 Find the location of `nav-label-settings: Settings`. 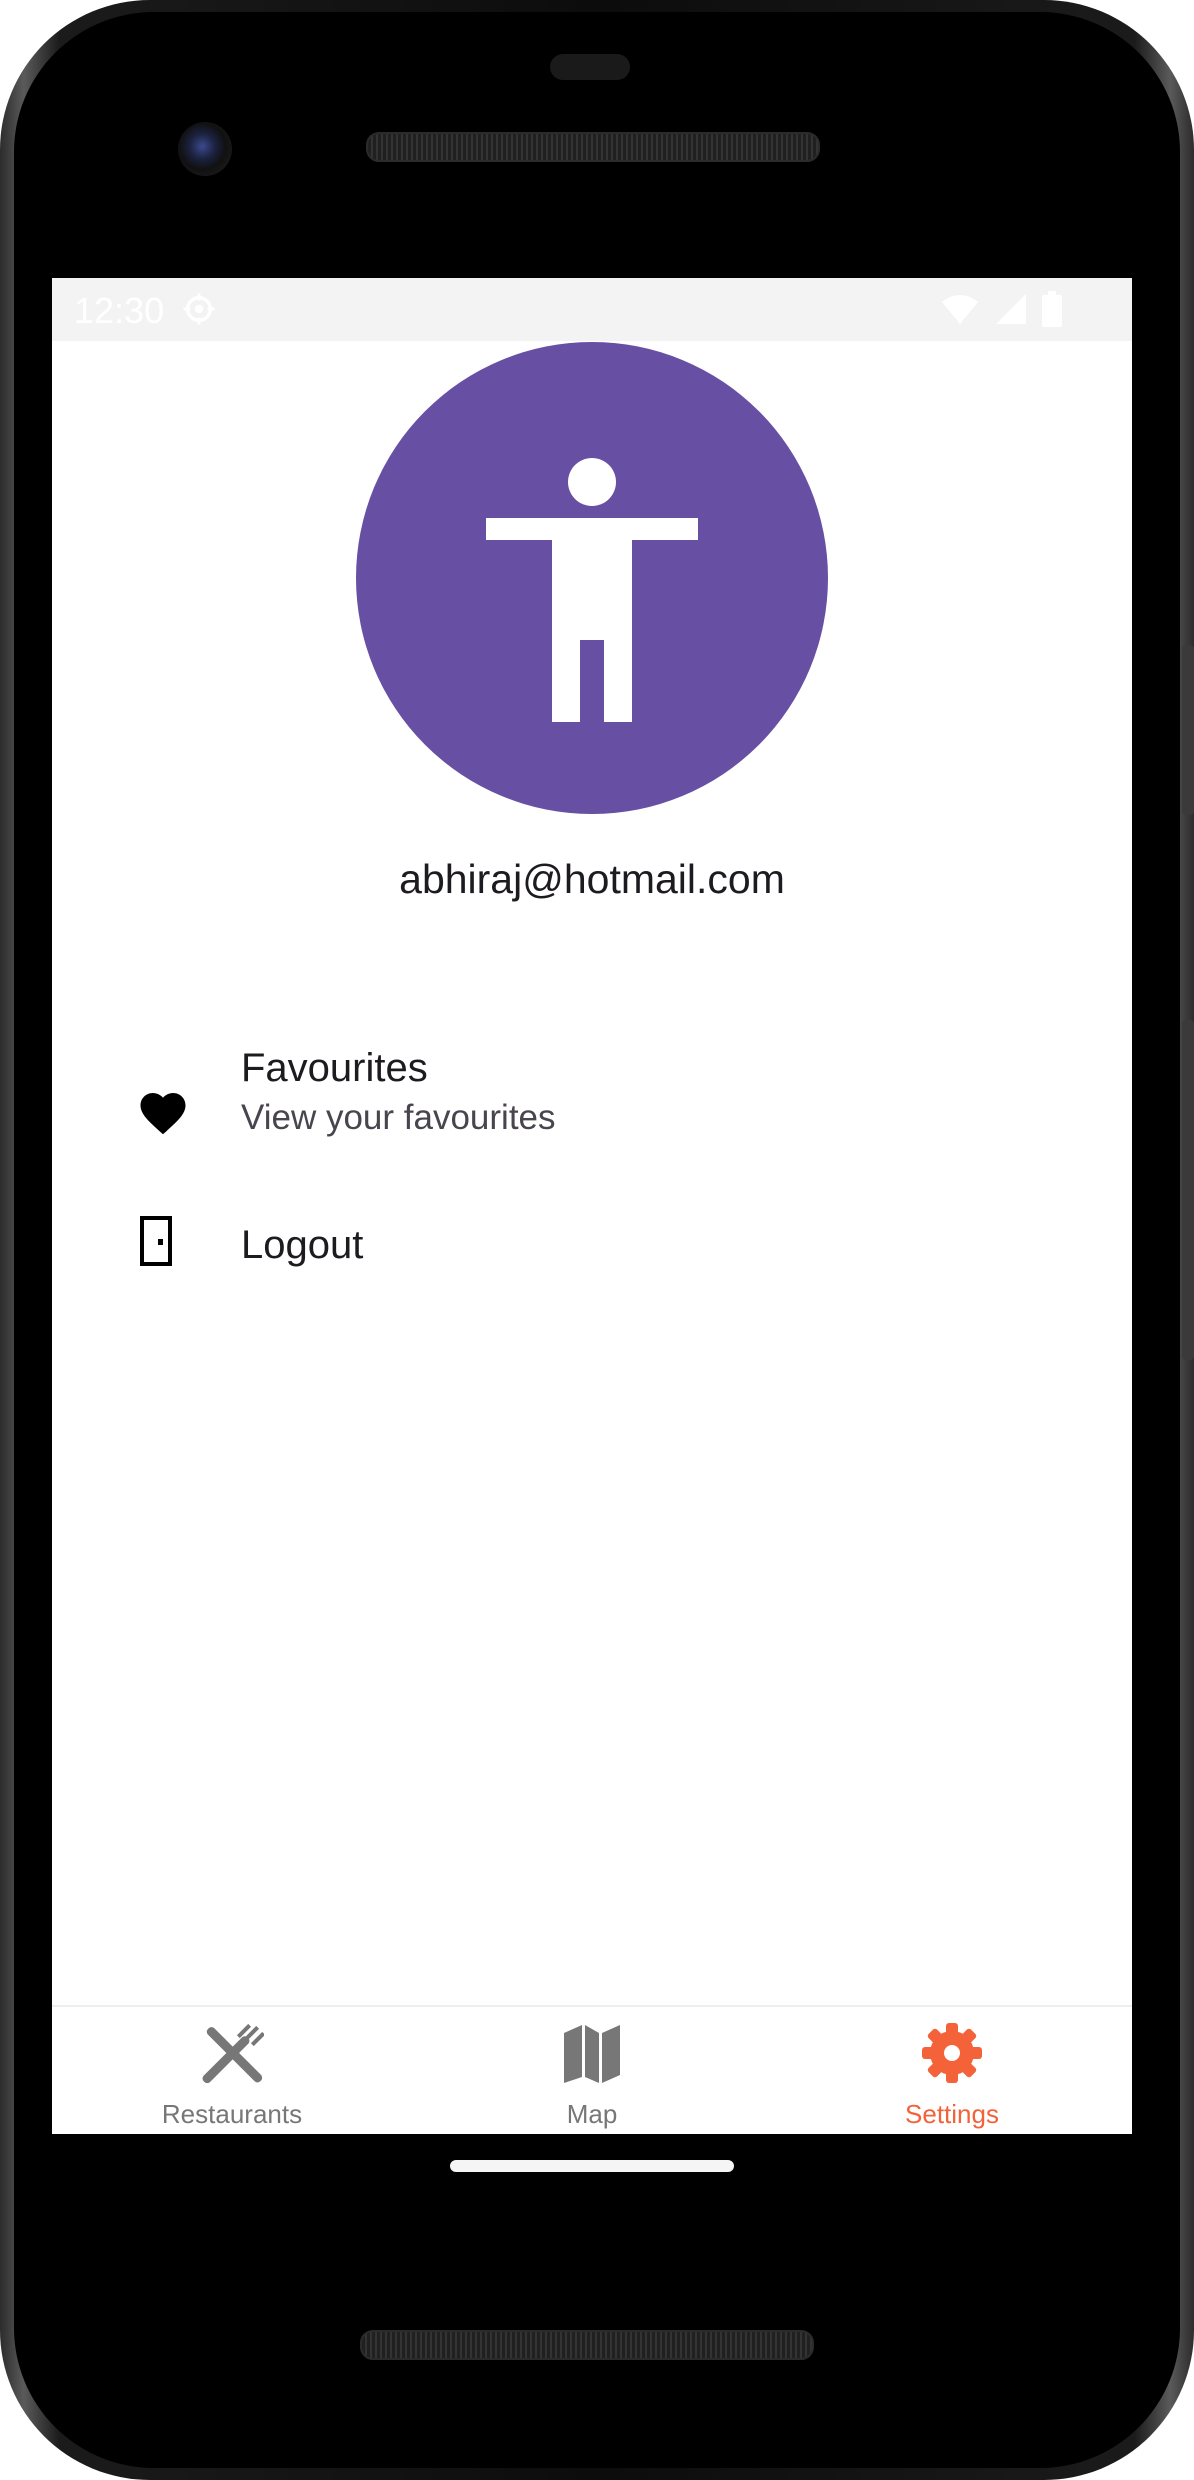

nav-label-settings: Settings is located at coordinates (952, 2114).